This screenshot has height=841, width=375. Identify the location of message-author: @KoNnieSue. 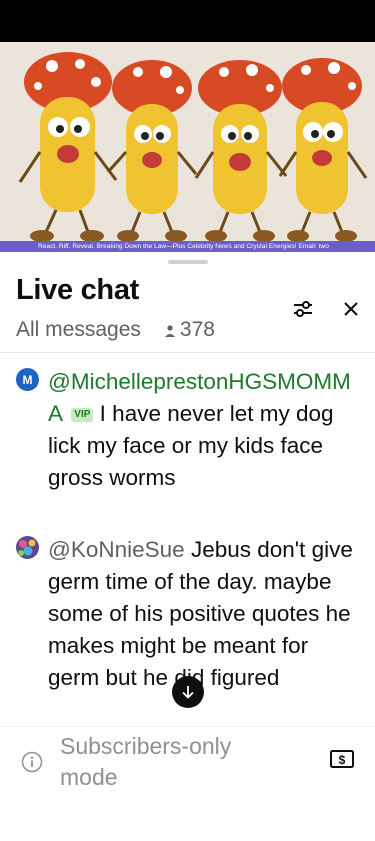
(116, 549).